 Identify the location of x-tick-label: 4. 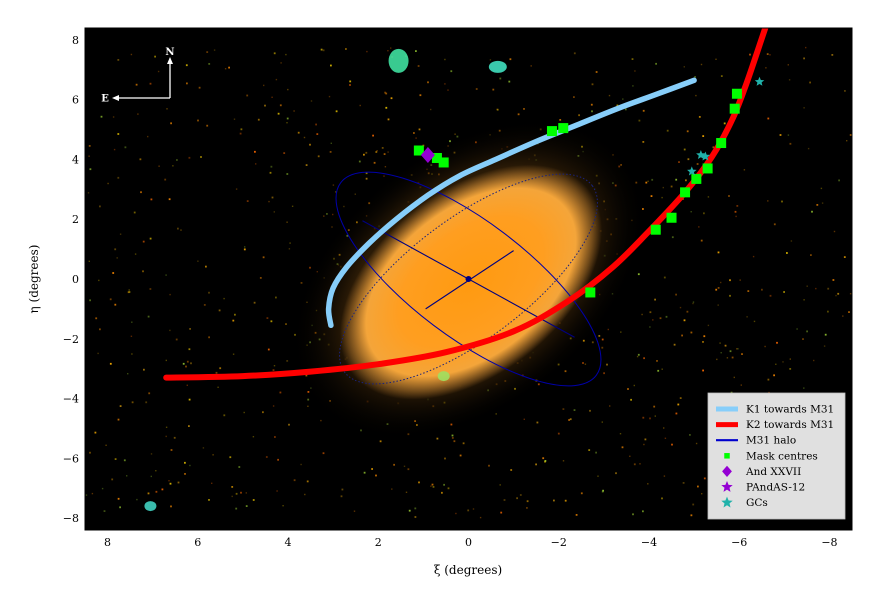
(288, 542).